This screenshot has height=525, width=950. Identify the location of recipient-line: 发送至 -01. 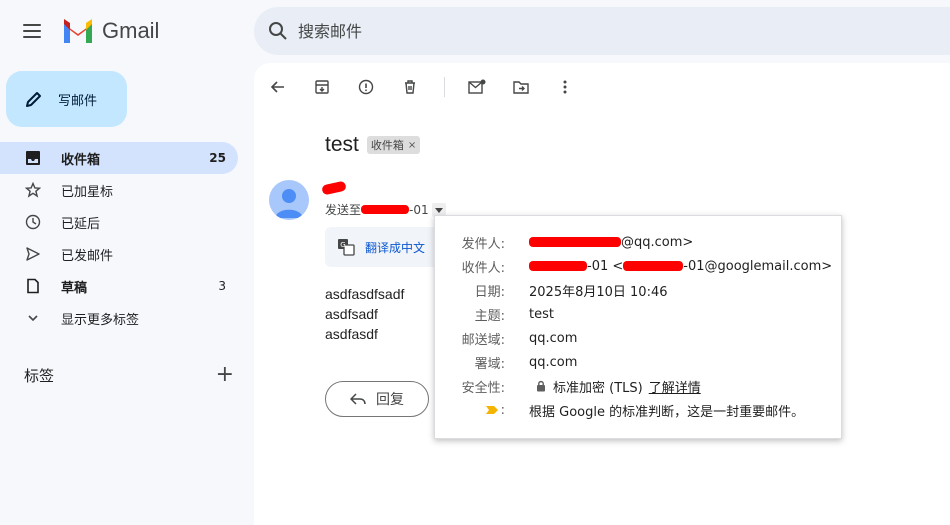
(385, 209).